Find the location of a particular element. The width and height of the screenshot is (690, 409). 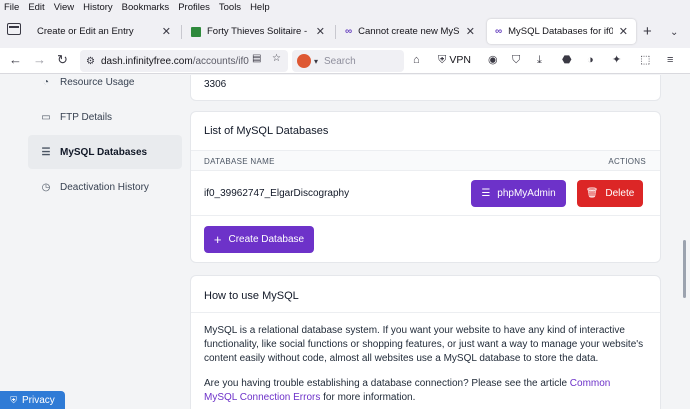

port-value: 3306 is located at coordinates (215, 84).